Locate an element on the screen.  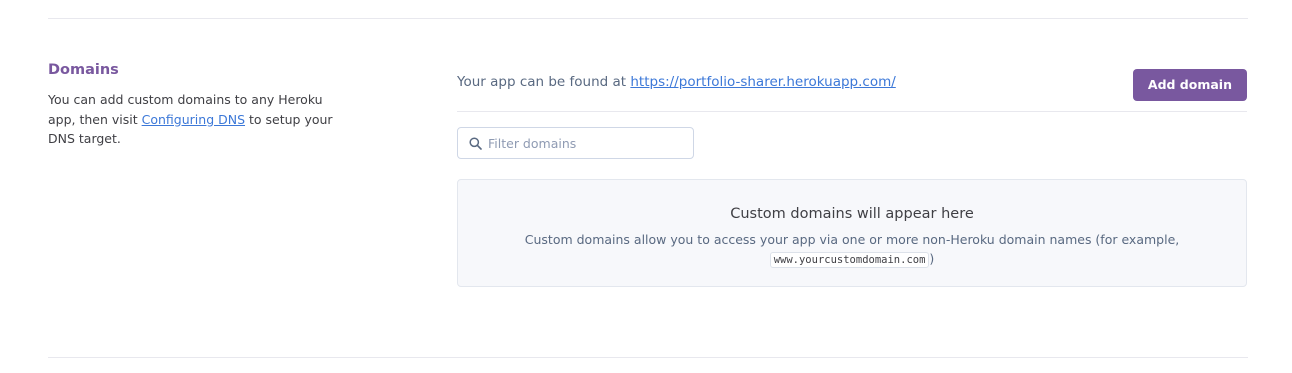
row-divider is located at coordinates (852, 111).